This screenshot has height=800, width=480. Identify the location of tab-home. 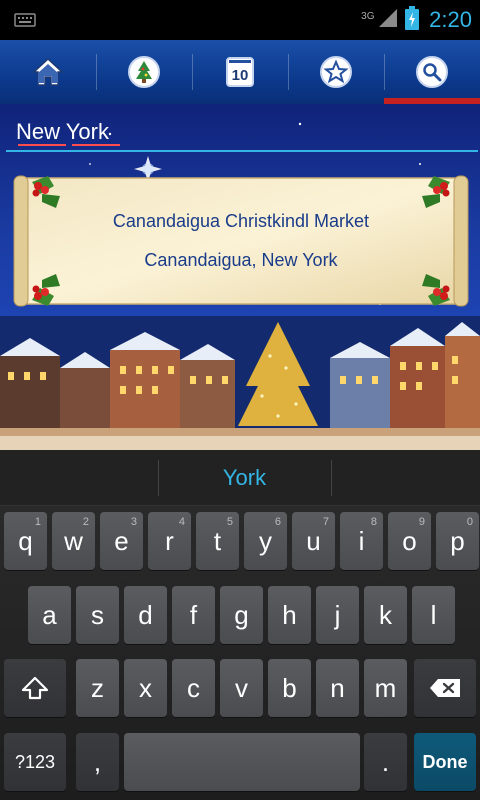
(48, 72).